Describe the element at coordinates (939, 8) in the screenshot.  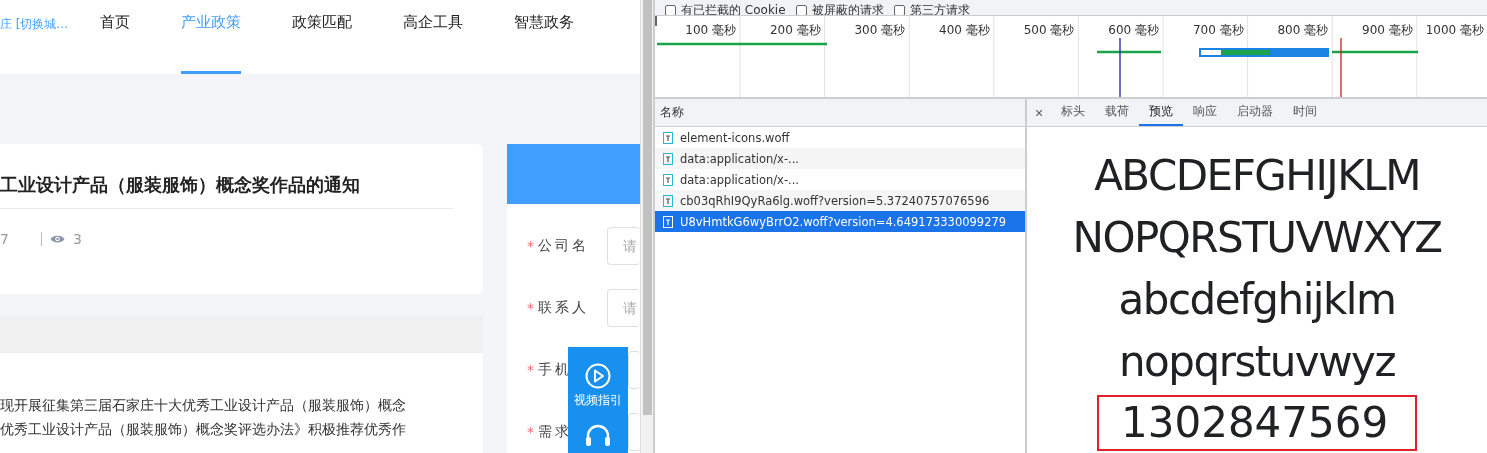
I see `checkbox-label: 第三方请求` at that location.